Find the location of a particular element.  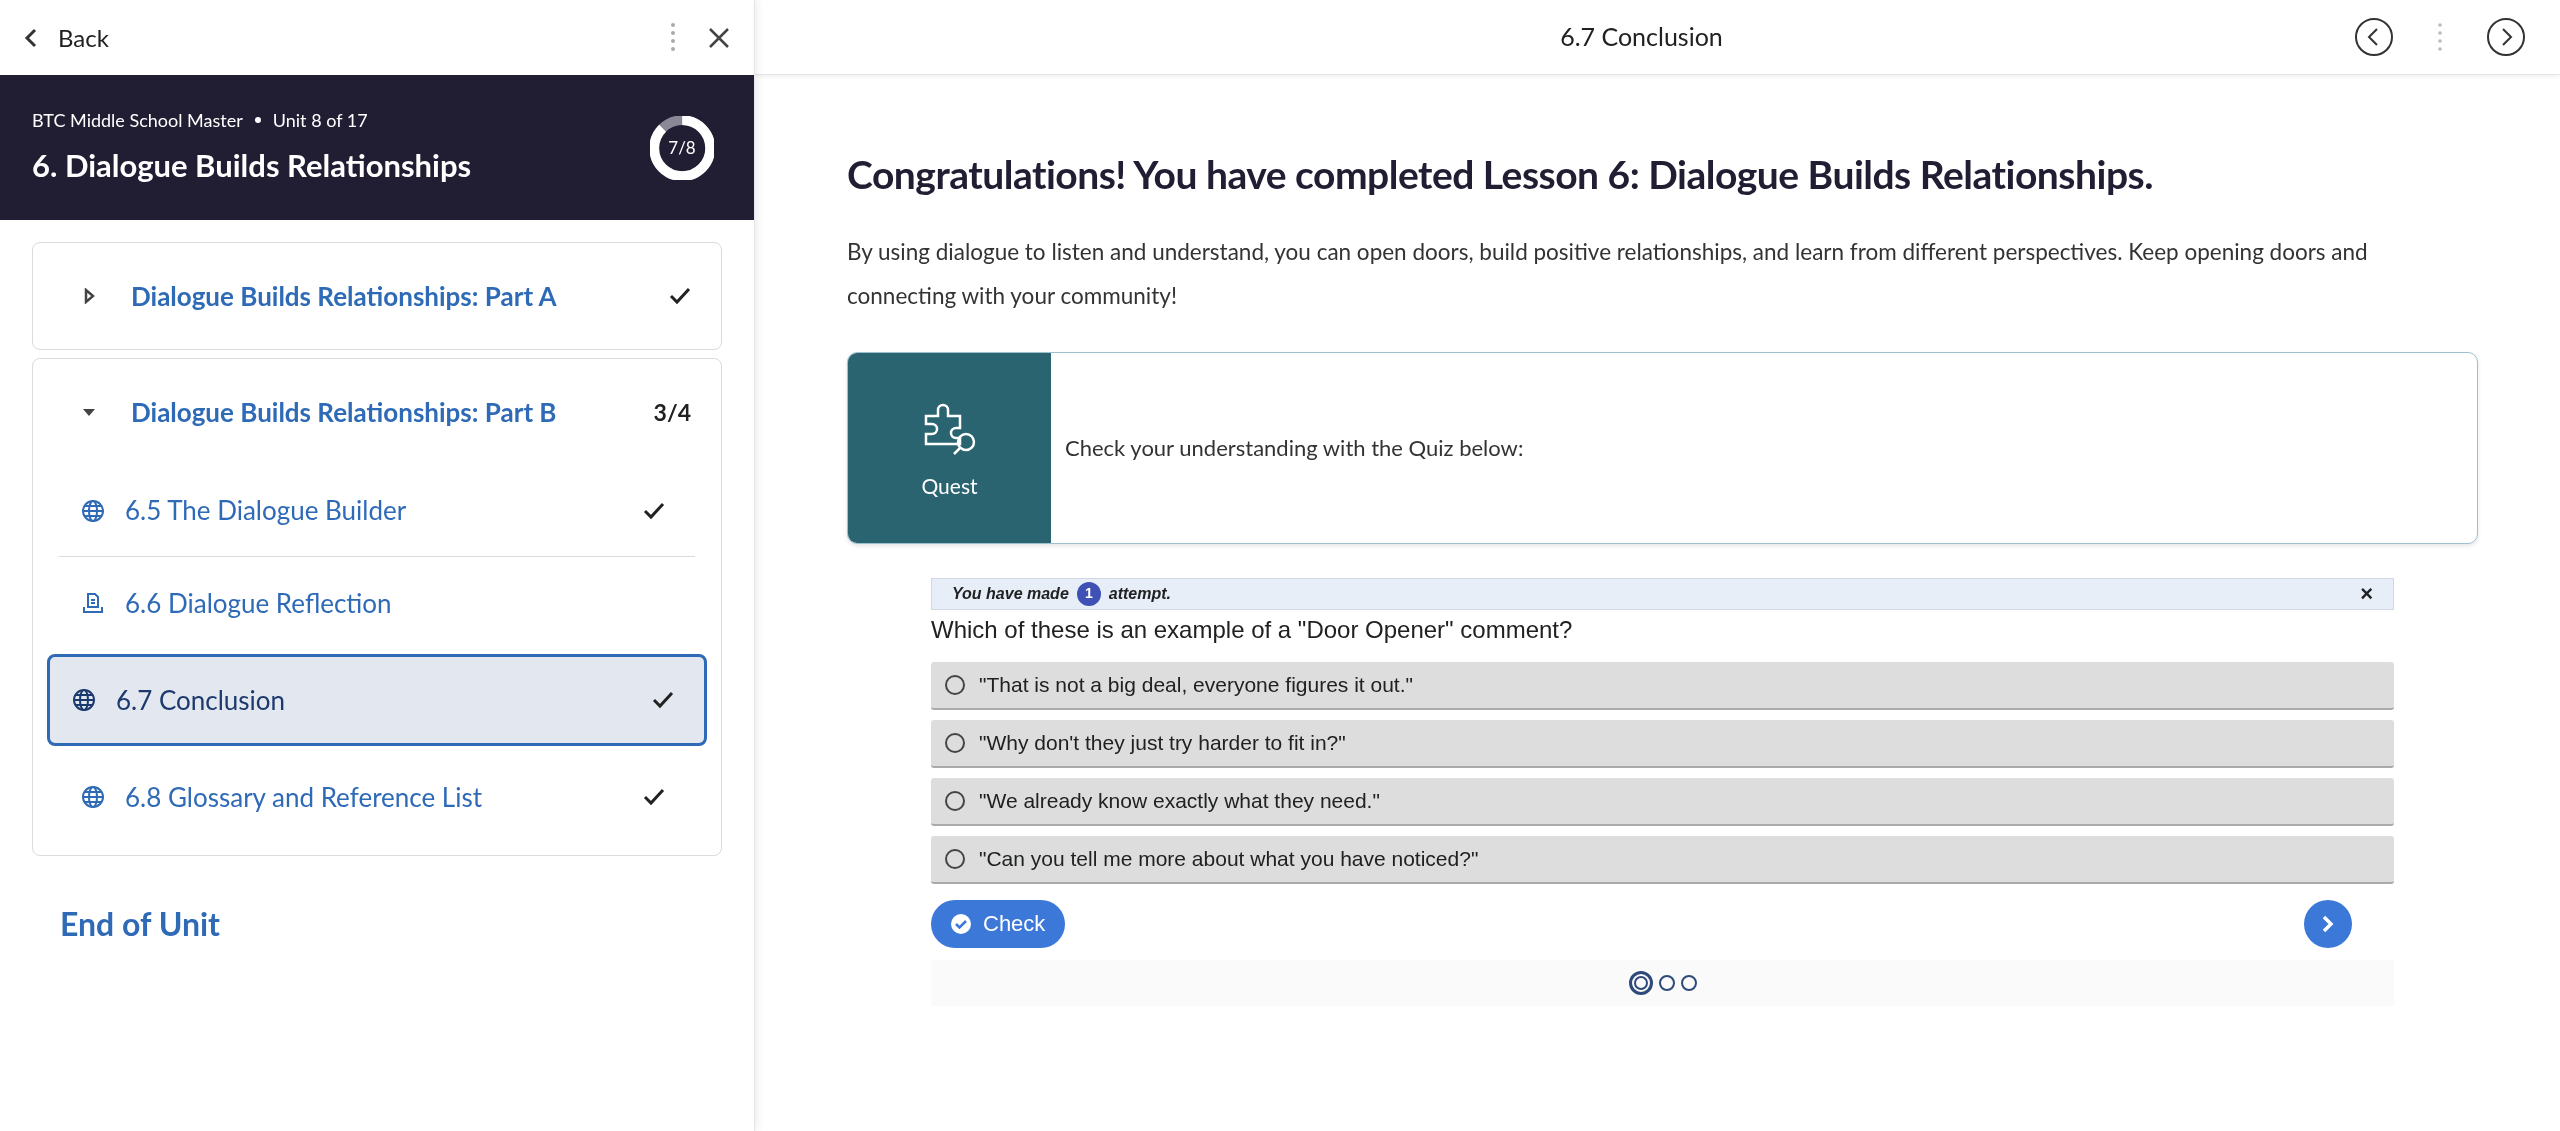

course-name: BTC Middle School Master is located at coordinates (137, 120).